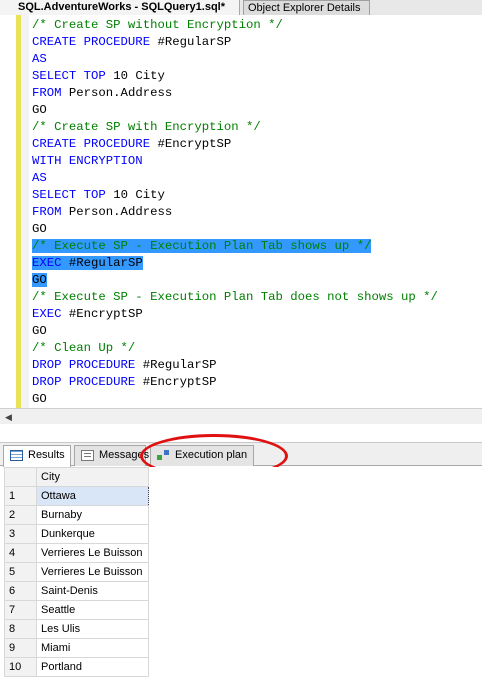 Image resolution: width=482 pixels, height=678 pixels. I want to click on code-line: /* Clean Up */, so click(235, 348).